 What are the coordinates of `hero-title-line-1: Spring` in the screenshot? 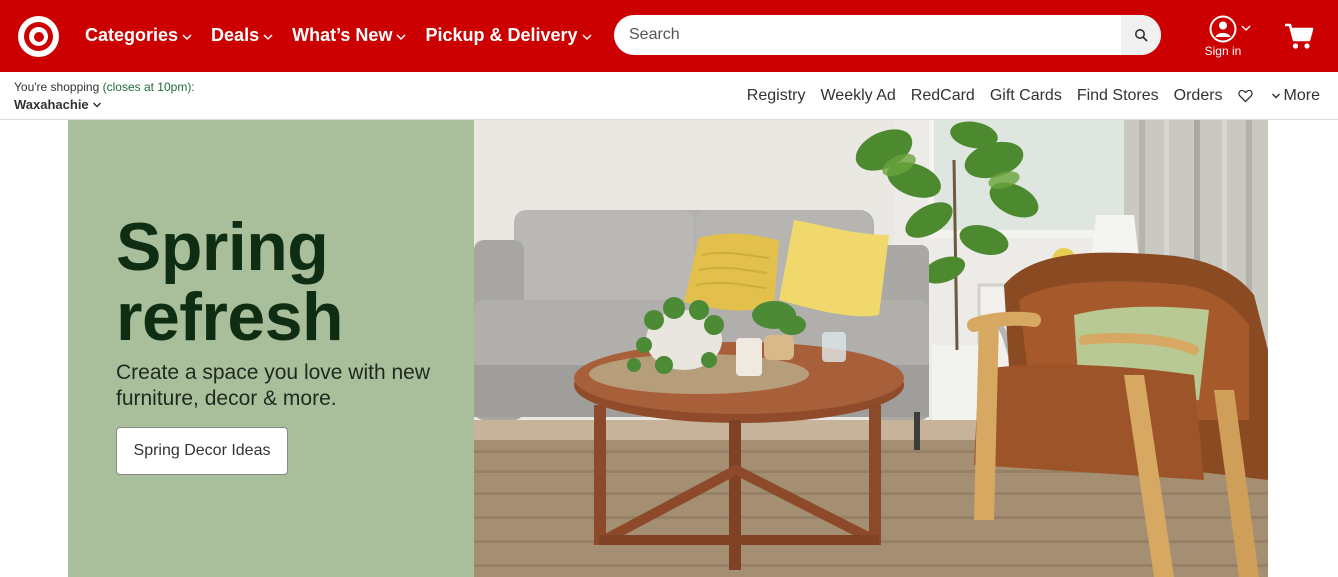 It's located at (222, 247).